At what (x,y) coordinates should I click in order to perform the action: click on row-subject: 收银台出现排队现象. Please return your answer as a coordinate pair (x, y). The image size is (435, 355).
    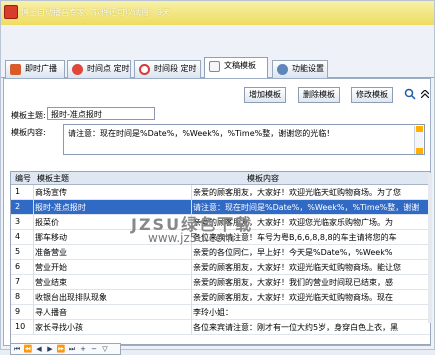
    Looking at the image, I should click on (71, 297).